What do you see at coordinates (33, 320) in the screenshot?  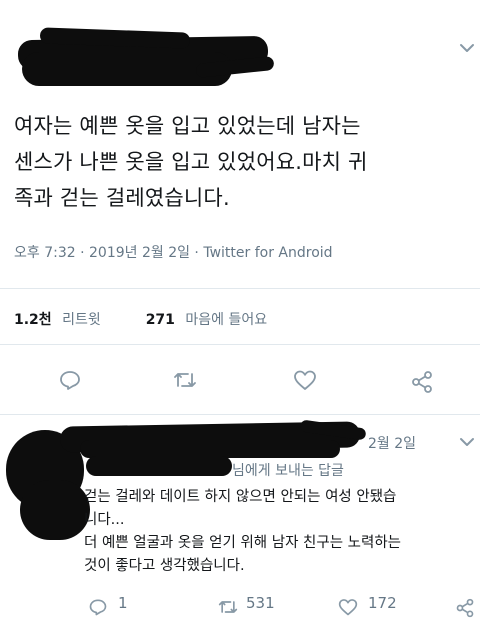 I see `retweet-count: 1.2천` at bounding box center [33, 320].